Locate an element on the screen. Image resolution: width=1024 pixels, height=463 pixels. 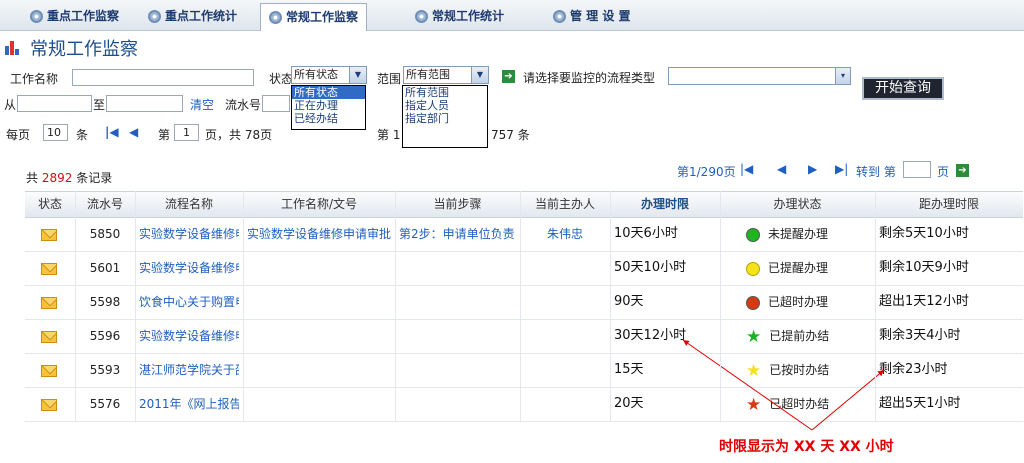
annotation-arrow-right is located at coordinates (848, 400).